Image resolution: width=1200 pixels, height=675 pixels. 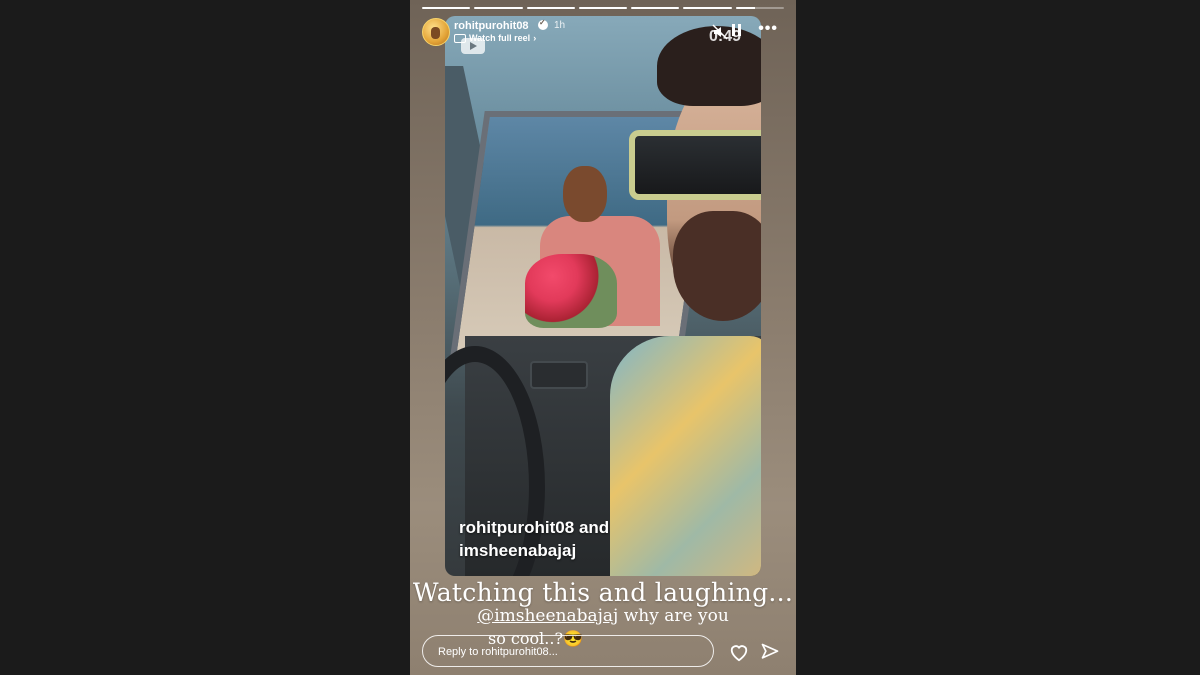 I want to click on story-progress-bar, so click(x=603, y=8).